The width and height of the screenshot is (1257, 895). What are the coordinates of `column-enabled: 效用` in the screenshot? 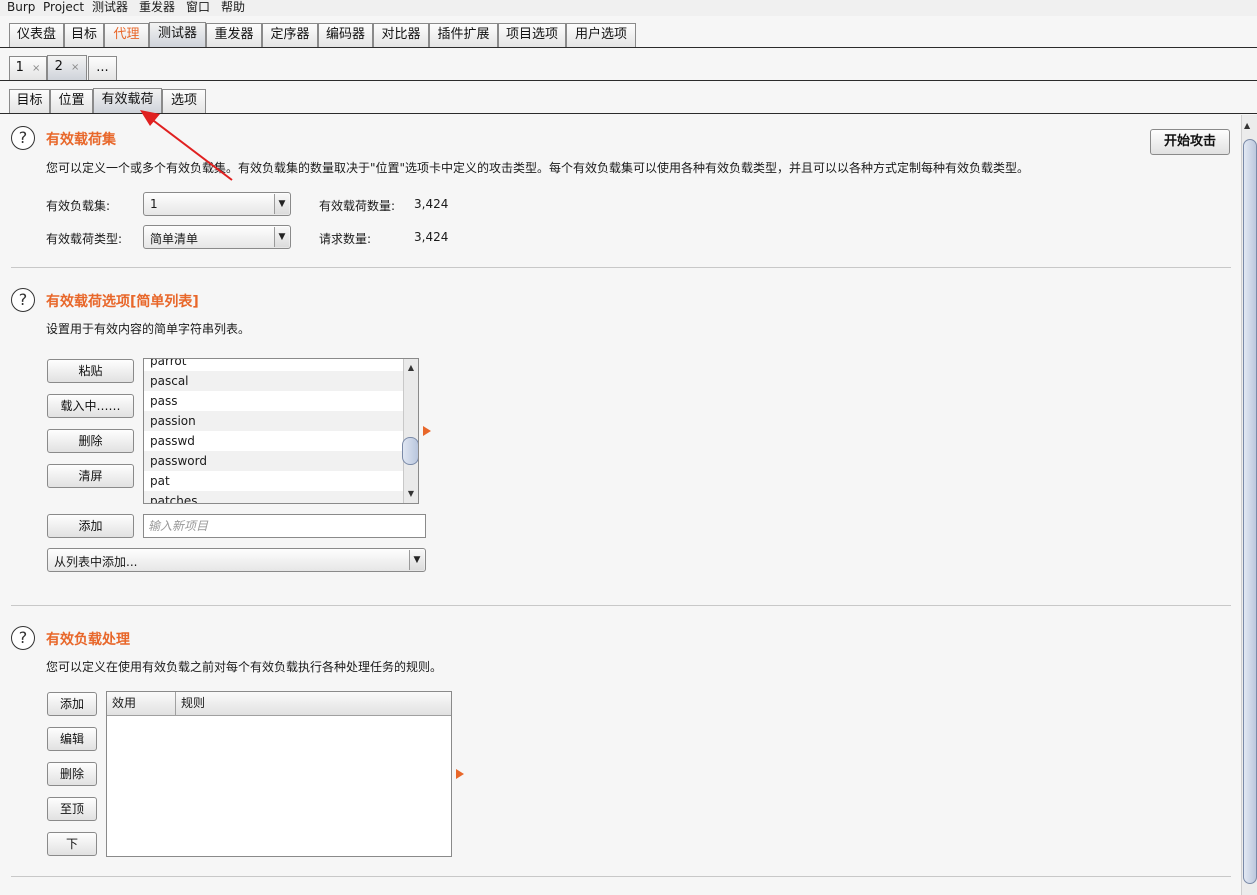 It's located at (141, 703).